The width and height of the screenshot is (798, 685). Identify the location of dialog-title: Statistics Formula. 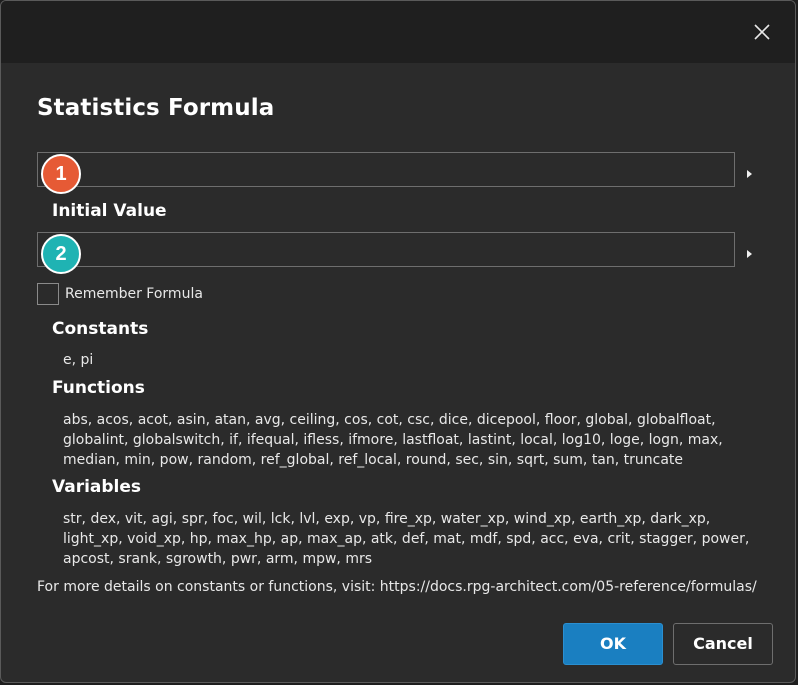
(156, 108).